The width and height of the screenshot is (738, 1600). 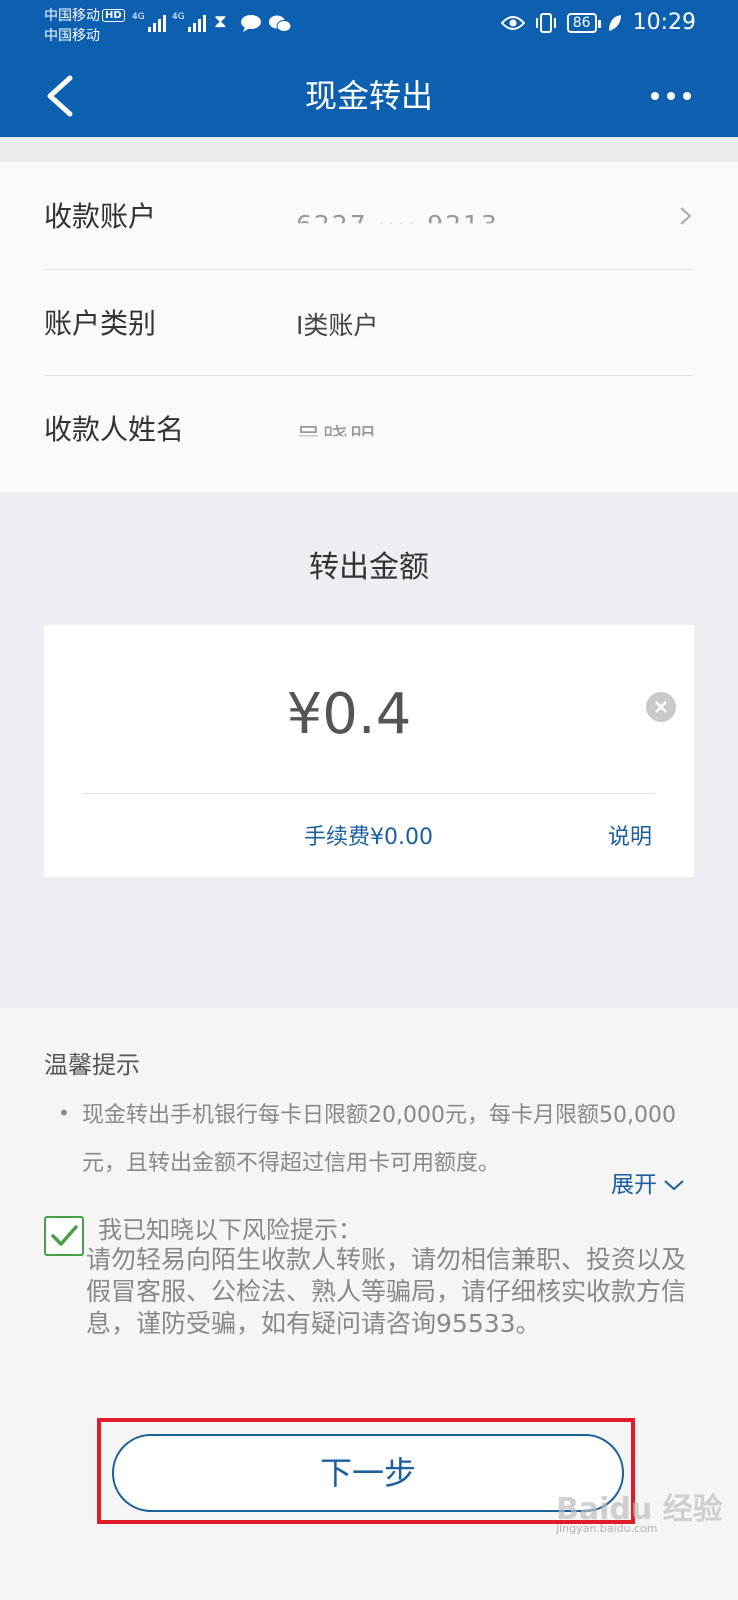 I want to click on account-type-value: I类账户, so click(x=337, y=325).